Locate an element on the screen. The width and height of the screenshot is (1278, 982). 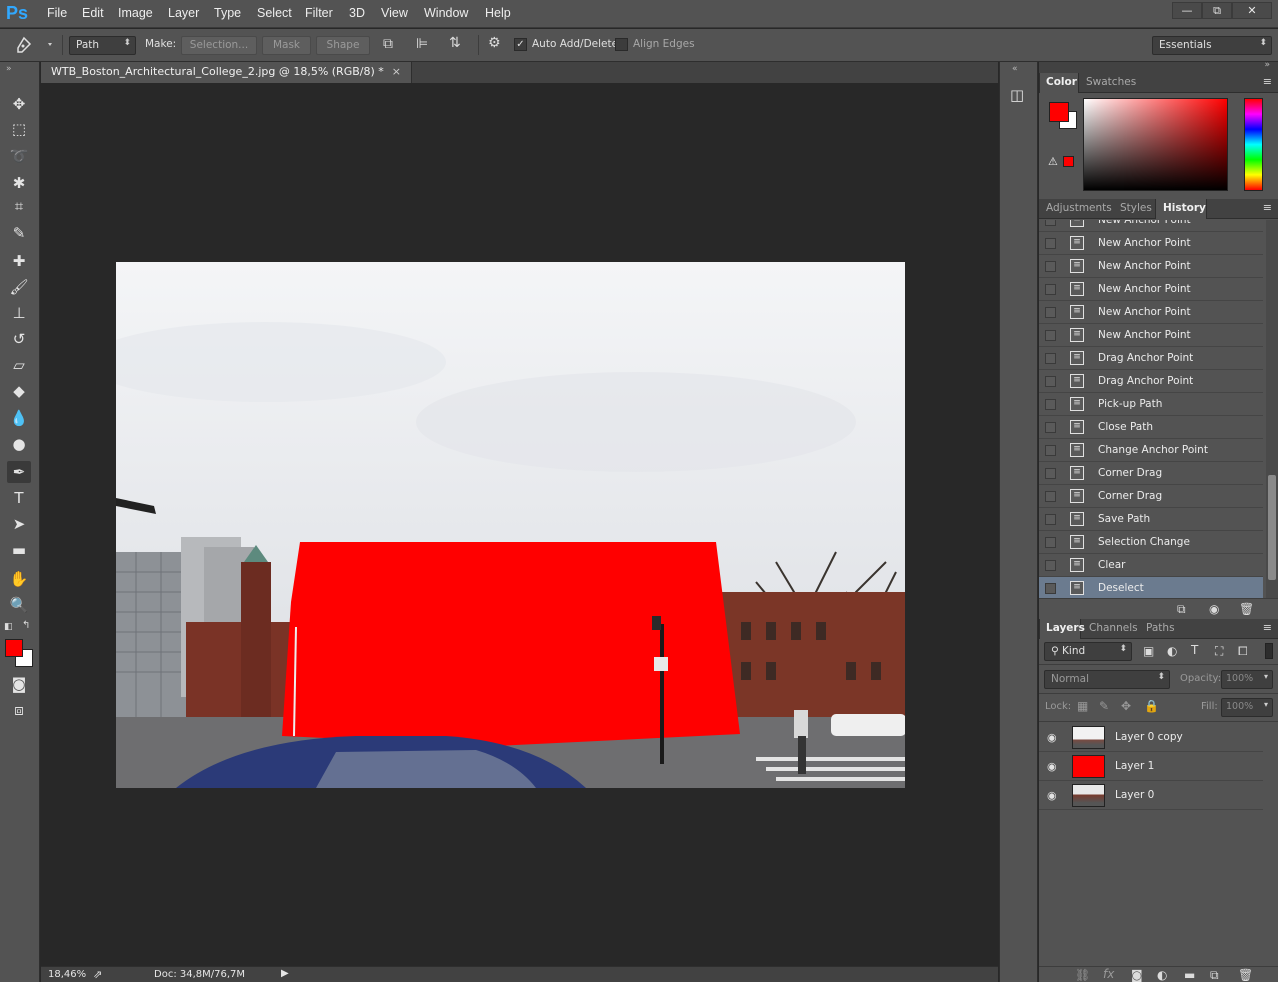
pen-tool-icon: ✒ is located at coordinates (19, 472).